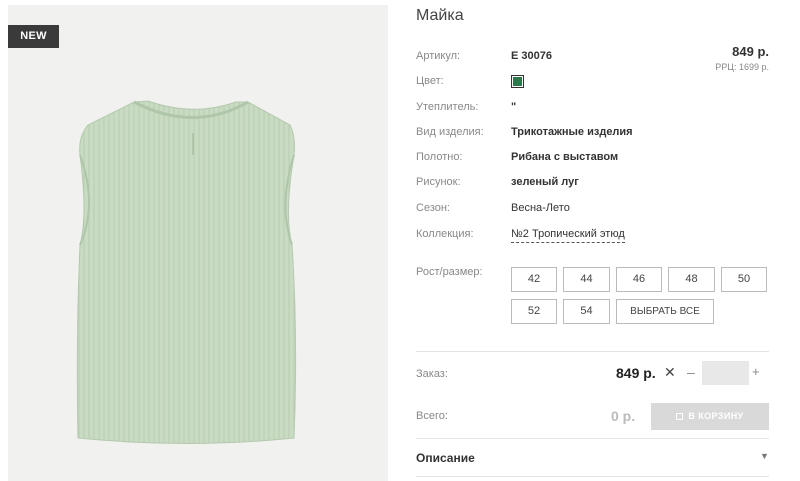 The height and width of the screenshot is (481, 800). I want to click on pattern-value: зеленый луг, so click(545, 182).